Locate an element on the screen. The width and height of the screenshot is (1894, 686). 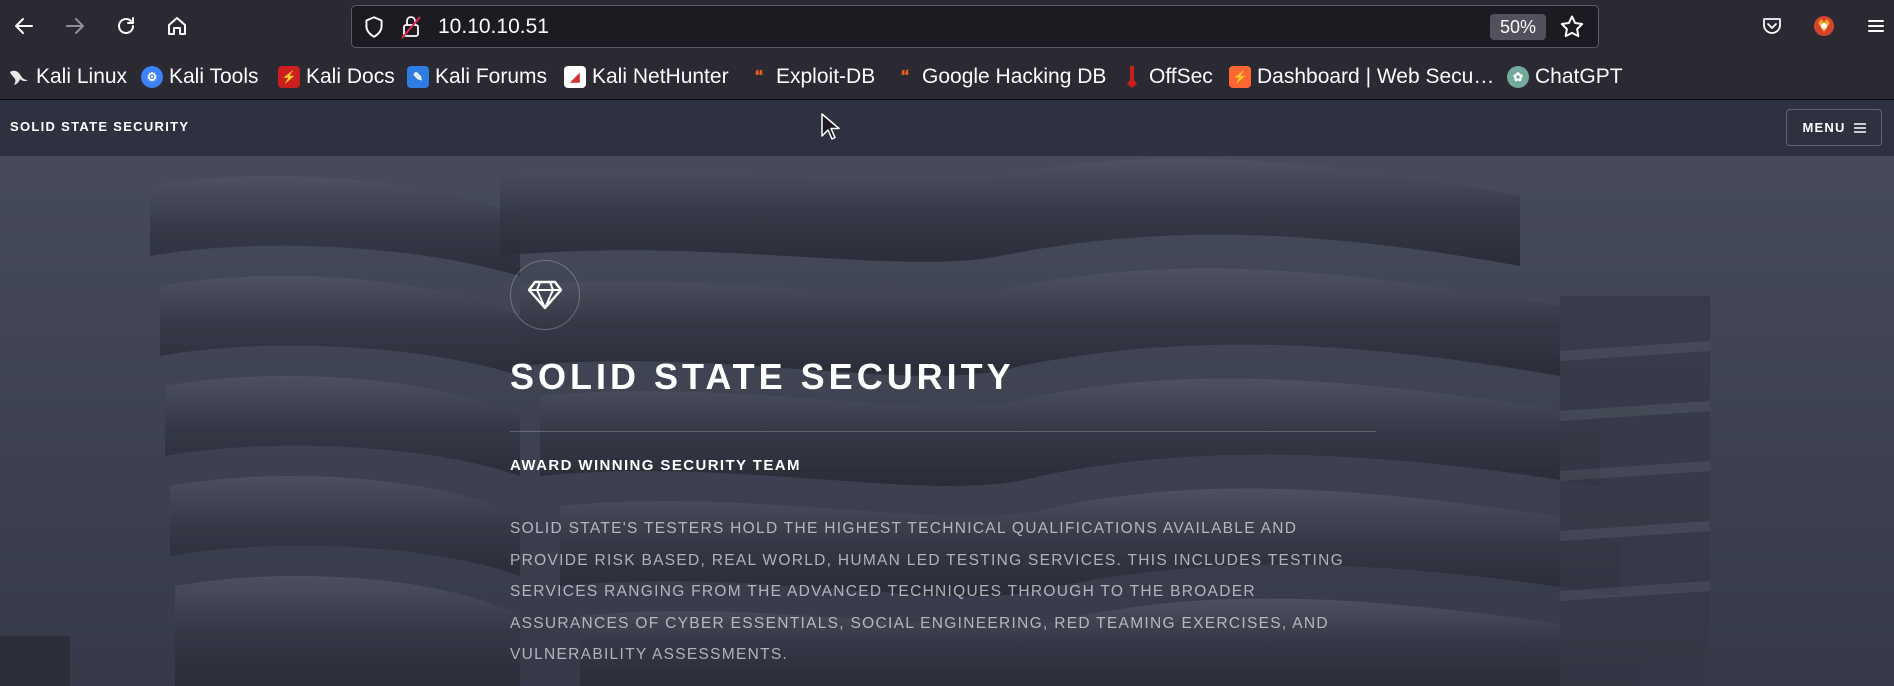
bookmark-kali-tools: ⚙ Kali Tools is located at coordinates (200, 77).